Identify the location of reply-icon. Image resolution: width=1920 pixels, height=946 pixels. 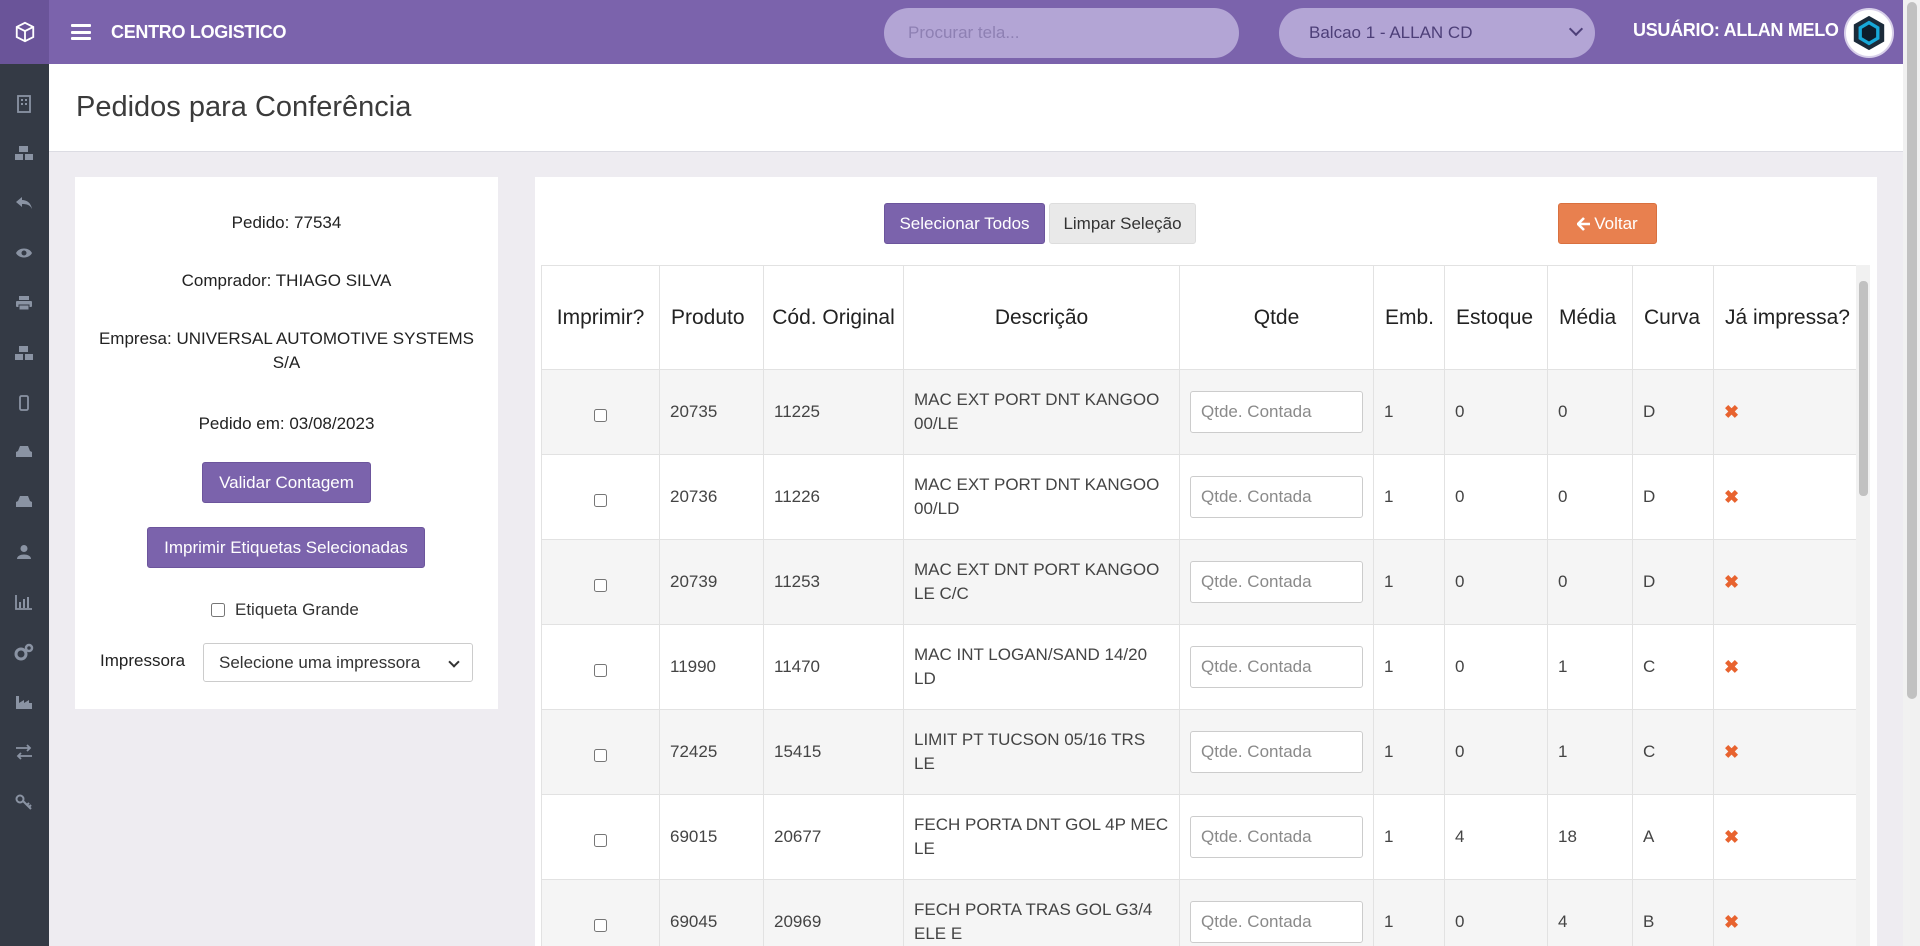
(24, 203).